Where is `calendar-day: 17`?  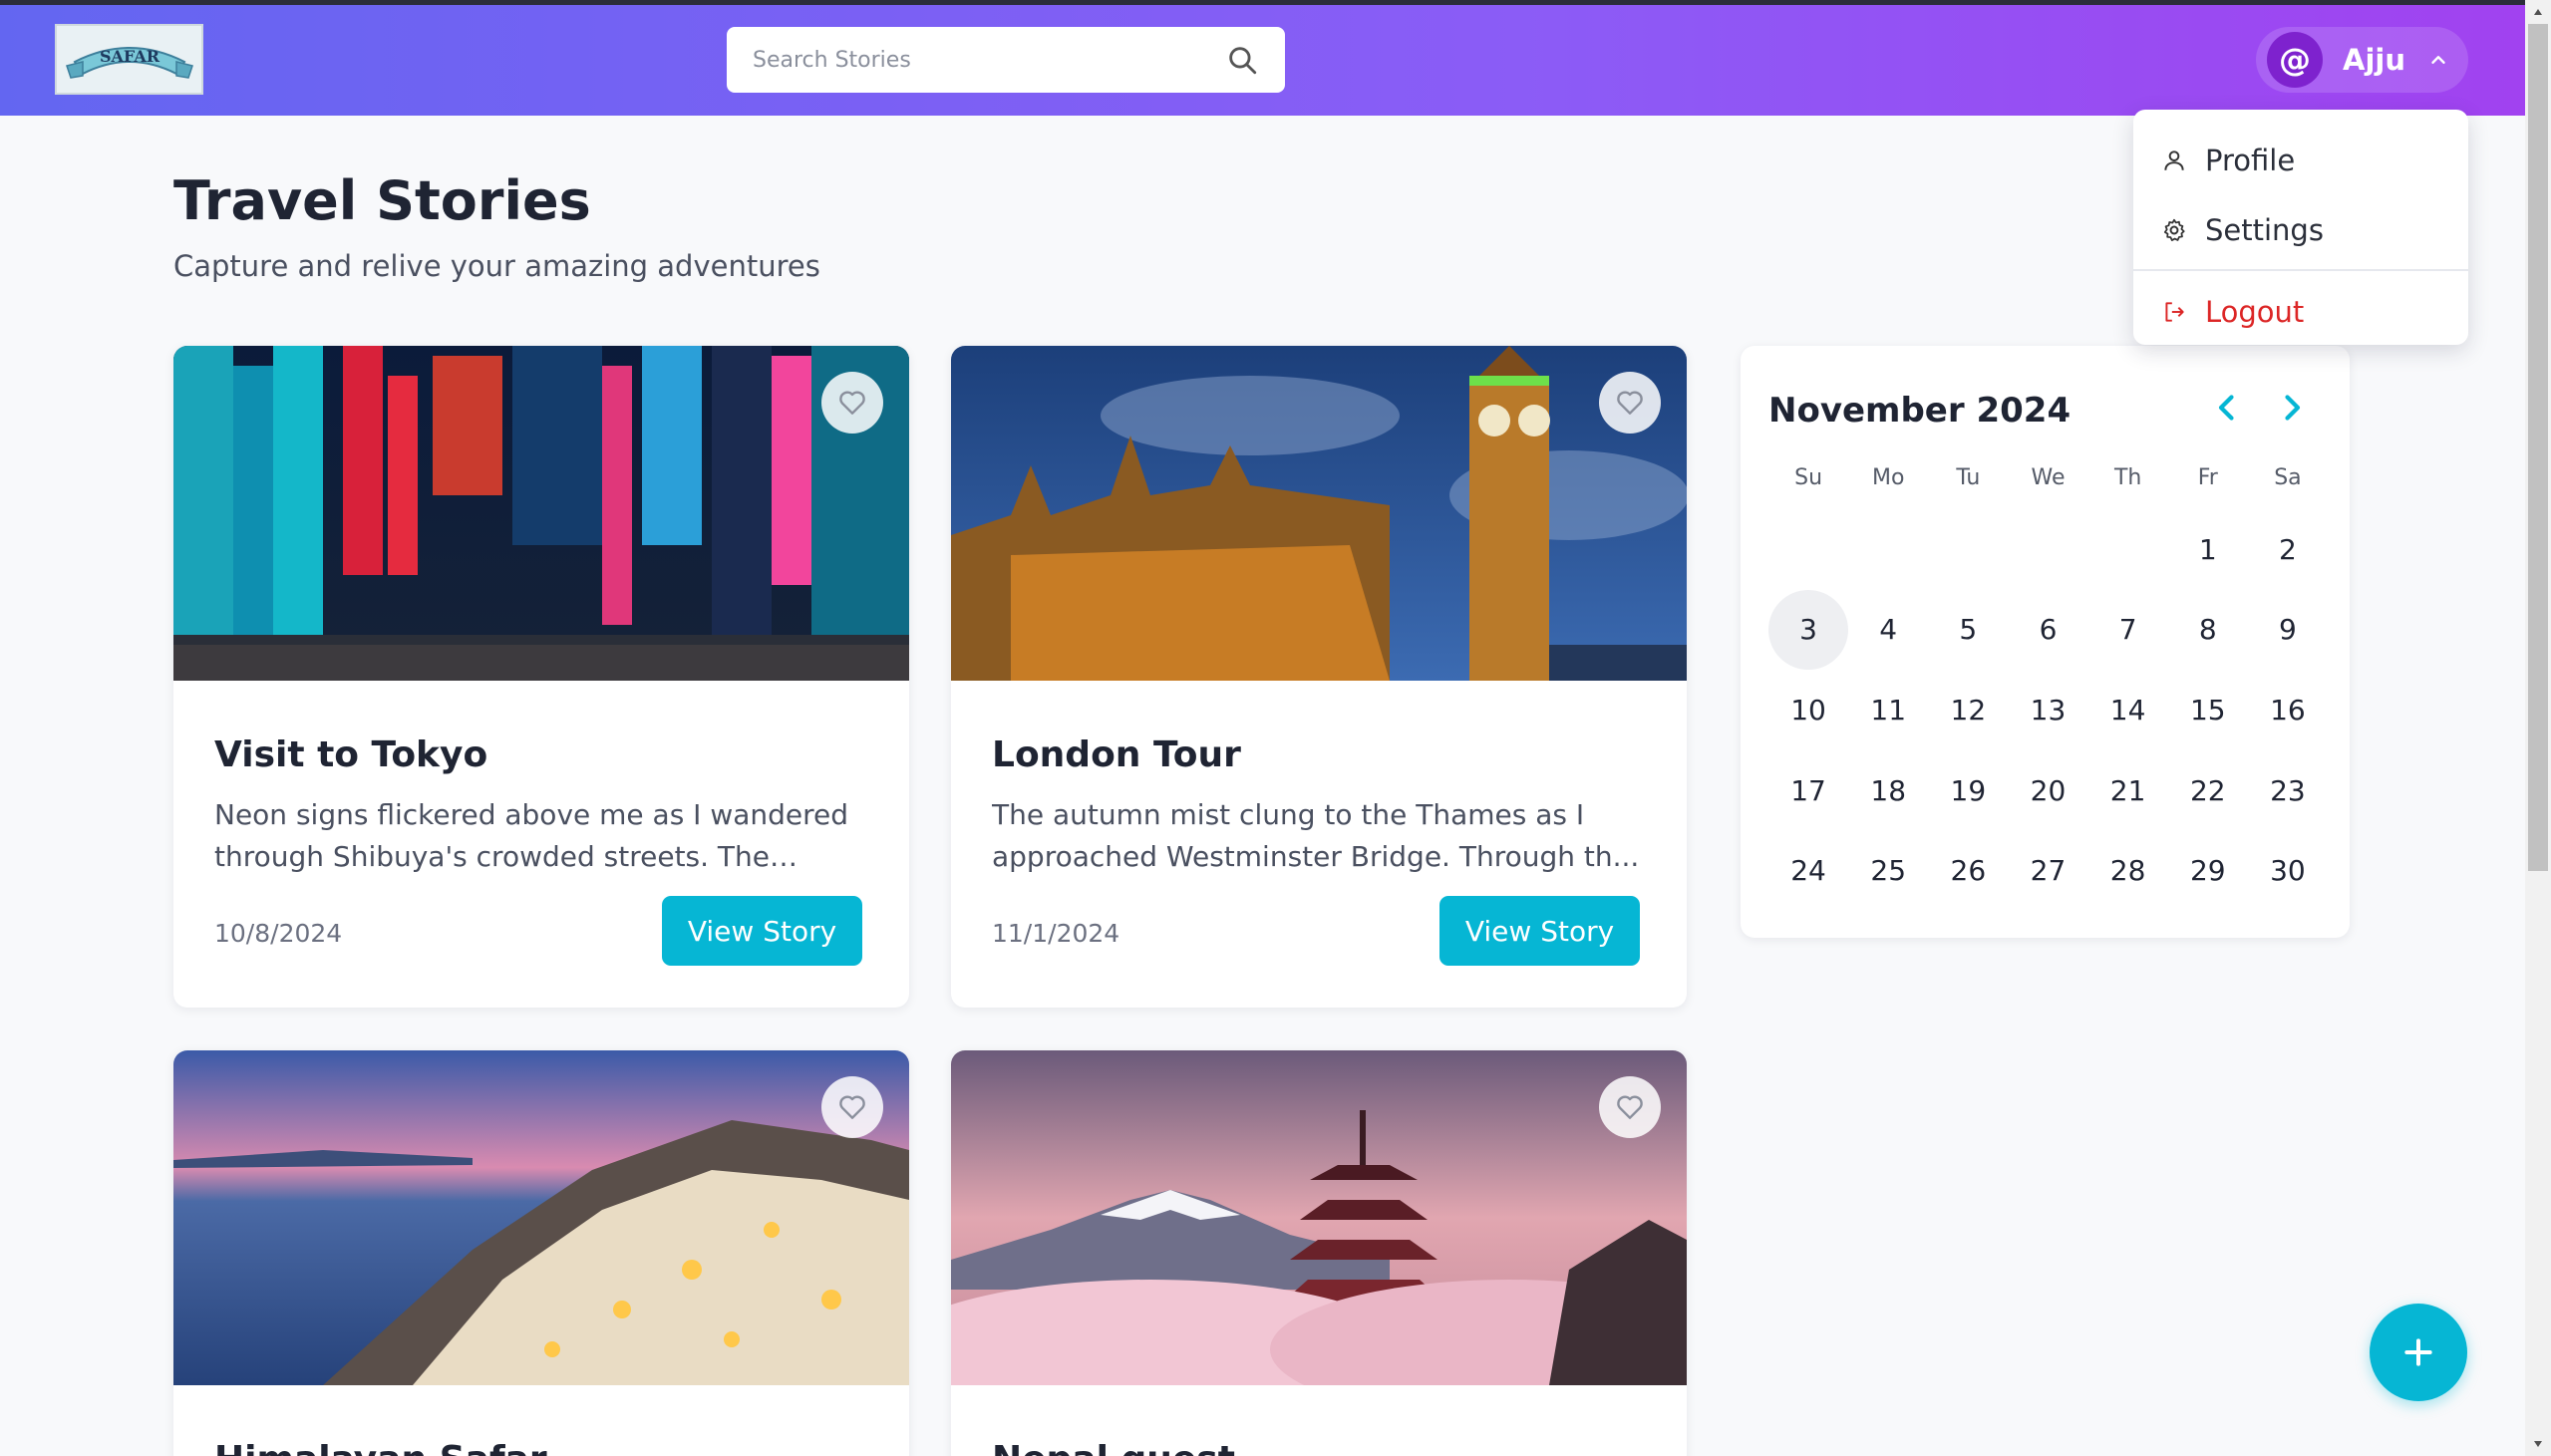 calendar-day: 17 is located at coordinates (1808, 790).